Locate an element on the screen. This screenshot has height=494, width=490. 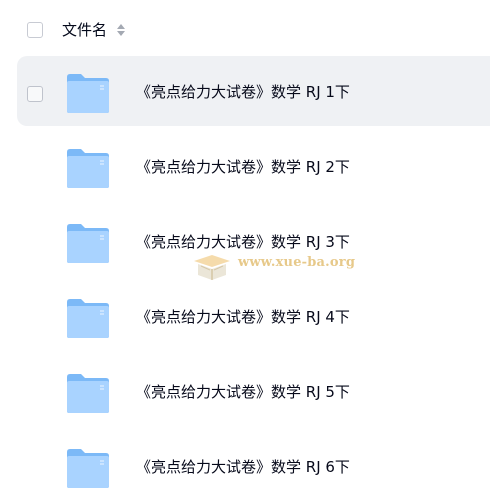
file-row: 《亮点给力大试卷》数学 RJ 1下 is located at coordinates (253, 91).